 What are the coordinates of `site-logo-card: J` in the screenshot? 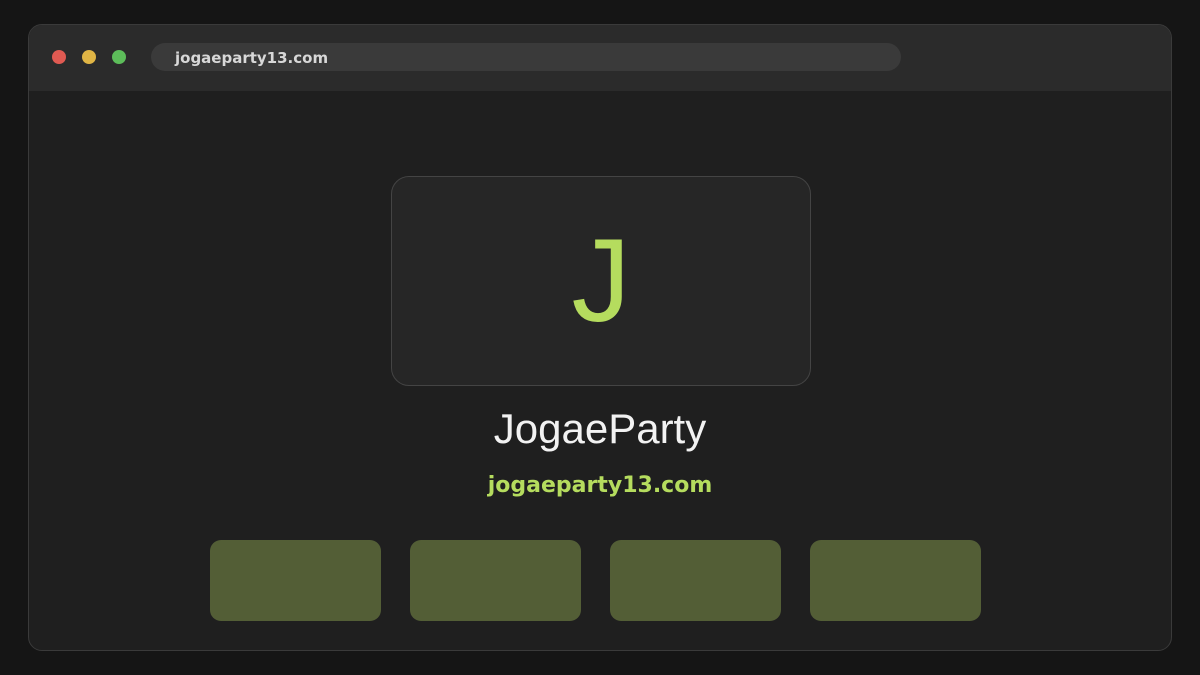 It's located at (601, 281).